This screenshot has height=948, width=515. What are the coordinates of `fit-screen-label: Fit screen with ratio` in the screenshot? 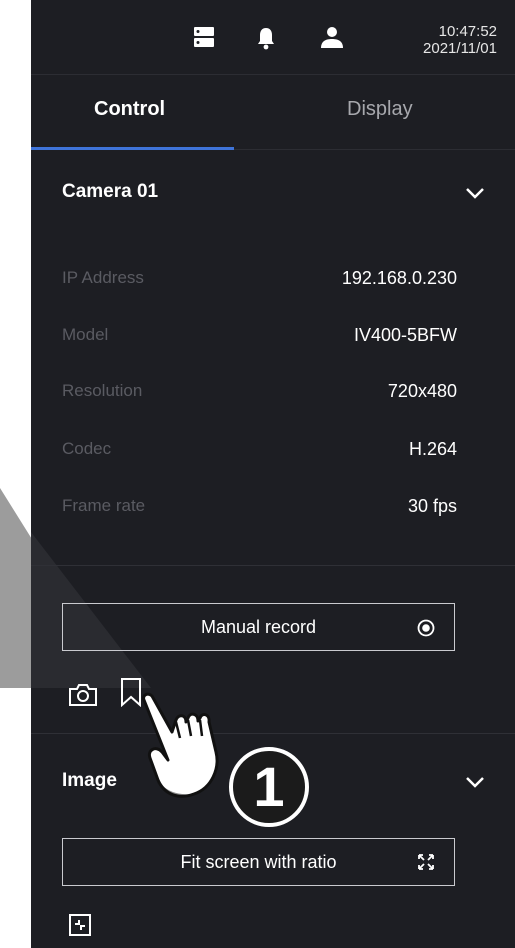 It's located at (258, 862).